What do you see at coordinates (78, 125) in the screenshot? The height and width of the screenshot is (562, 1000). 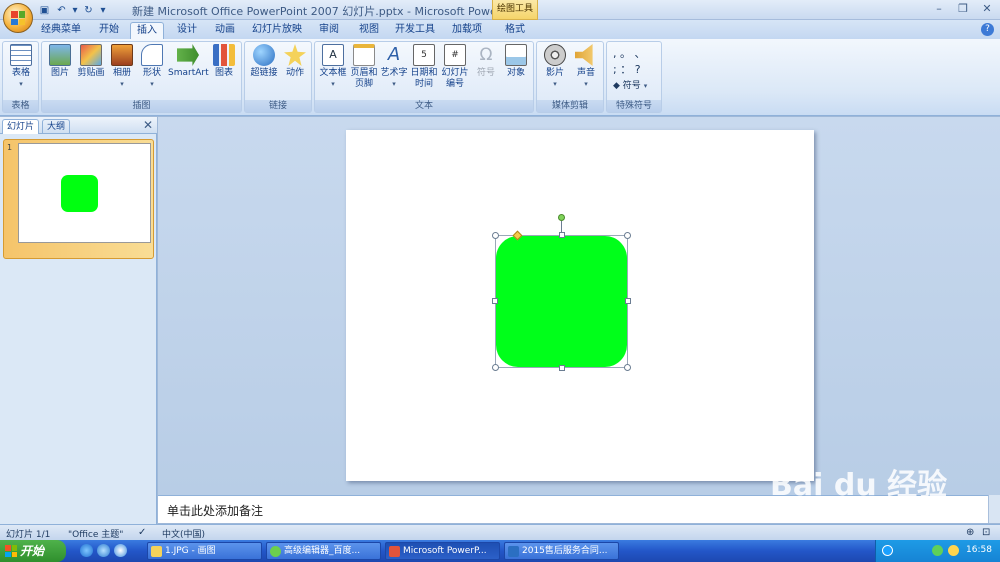 I see `pane-tabs: 幻灯片 大纲 ✕` at bounding box center [78, 125].